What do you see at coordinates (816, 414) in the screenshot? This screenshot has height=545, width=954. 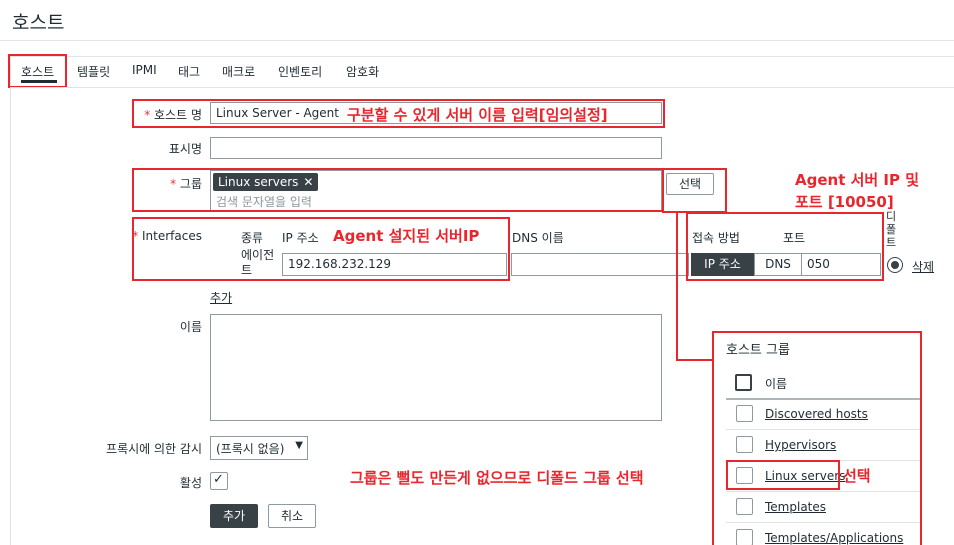 I see `group-item-discovered-hosts: Discovered hosts` at bounding box center [816, 414].